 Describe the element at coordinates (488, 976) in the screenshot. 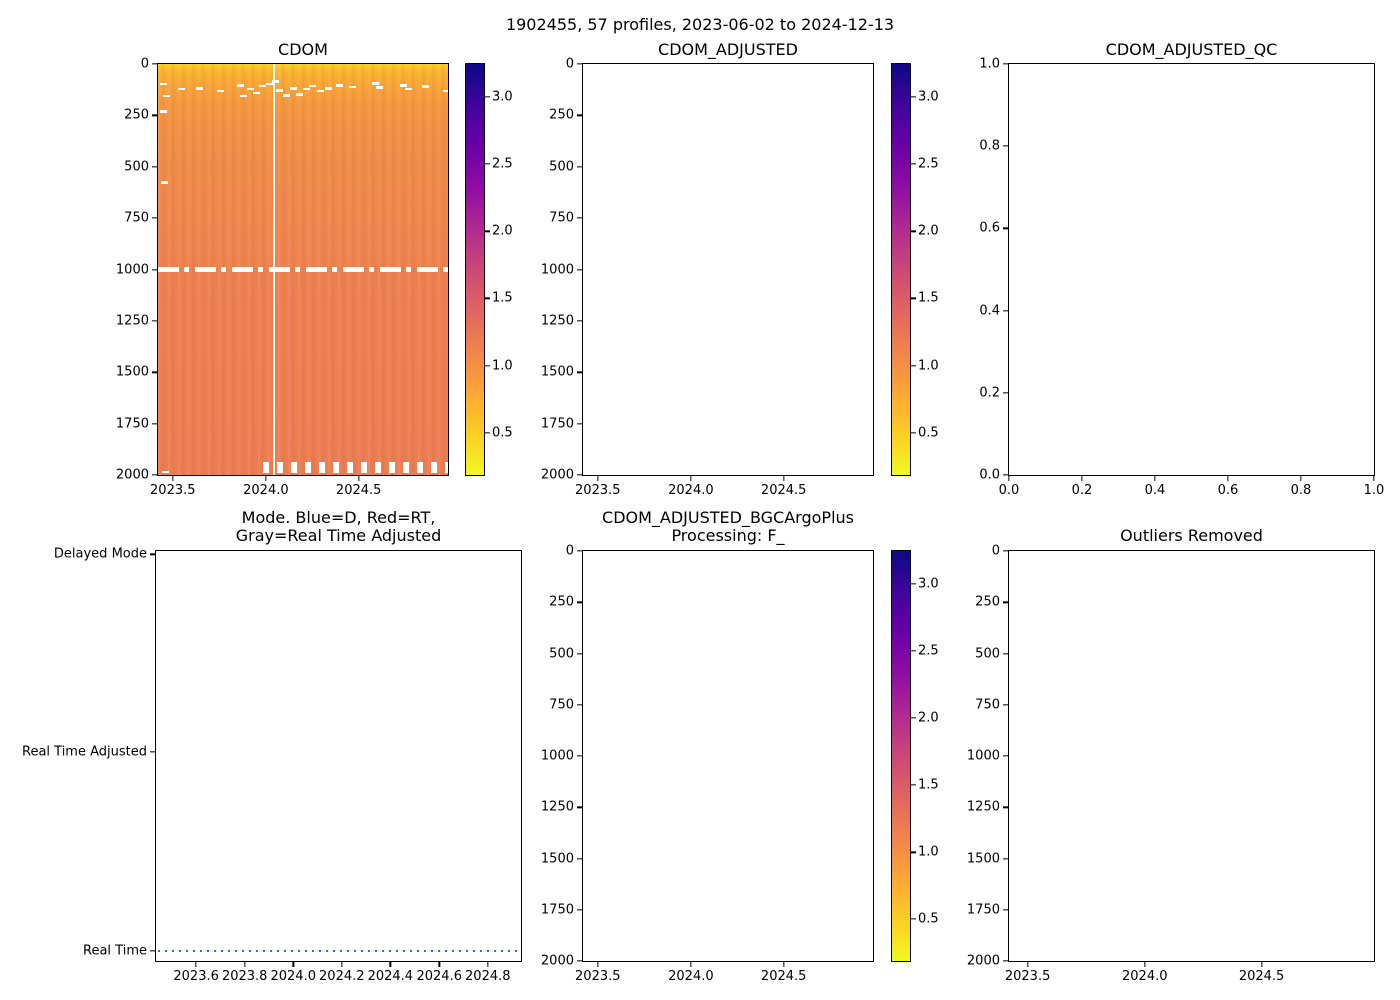

I see `x-tick-label: 2024.8` at that location.